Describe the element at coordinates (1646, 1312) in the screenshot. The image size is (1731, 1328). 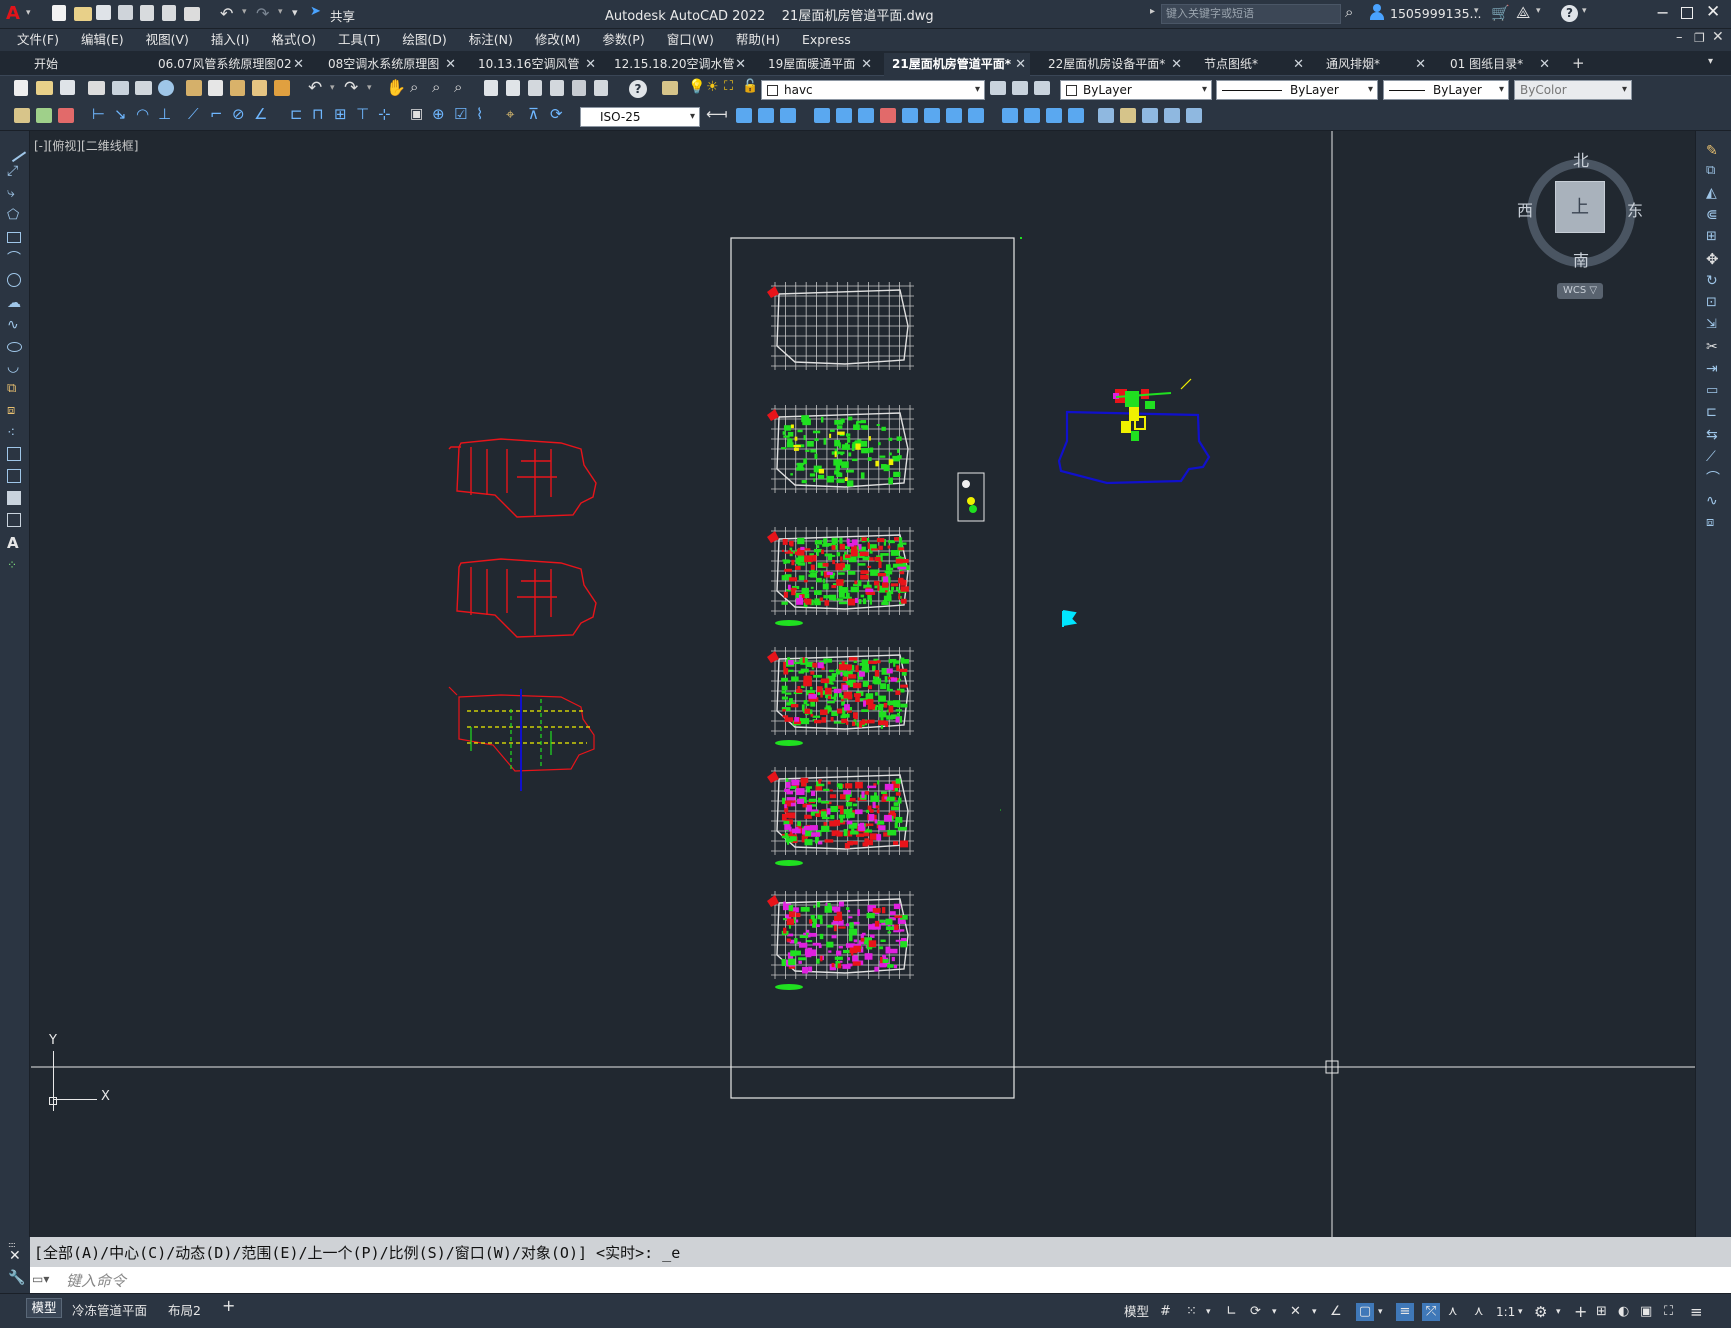
I see `hardware-acceleration-icon: ▣` at that location.